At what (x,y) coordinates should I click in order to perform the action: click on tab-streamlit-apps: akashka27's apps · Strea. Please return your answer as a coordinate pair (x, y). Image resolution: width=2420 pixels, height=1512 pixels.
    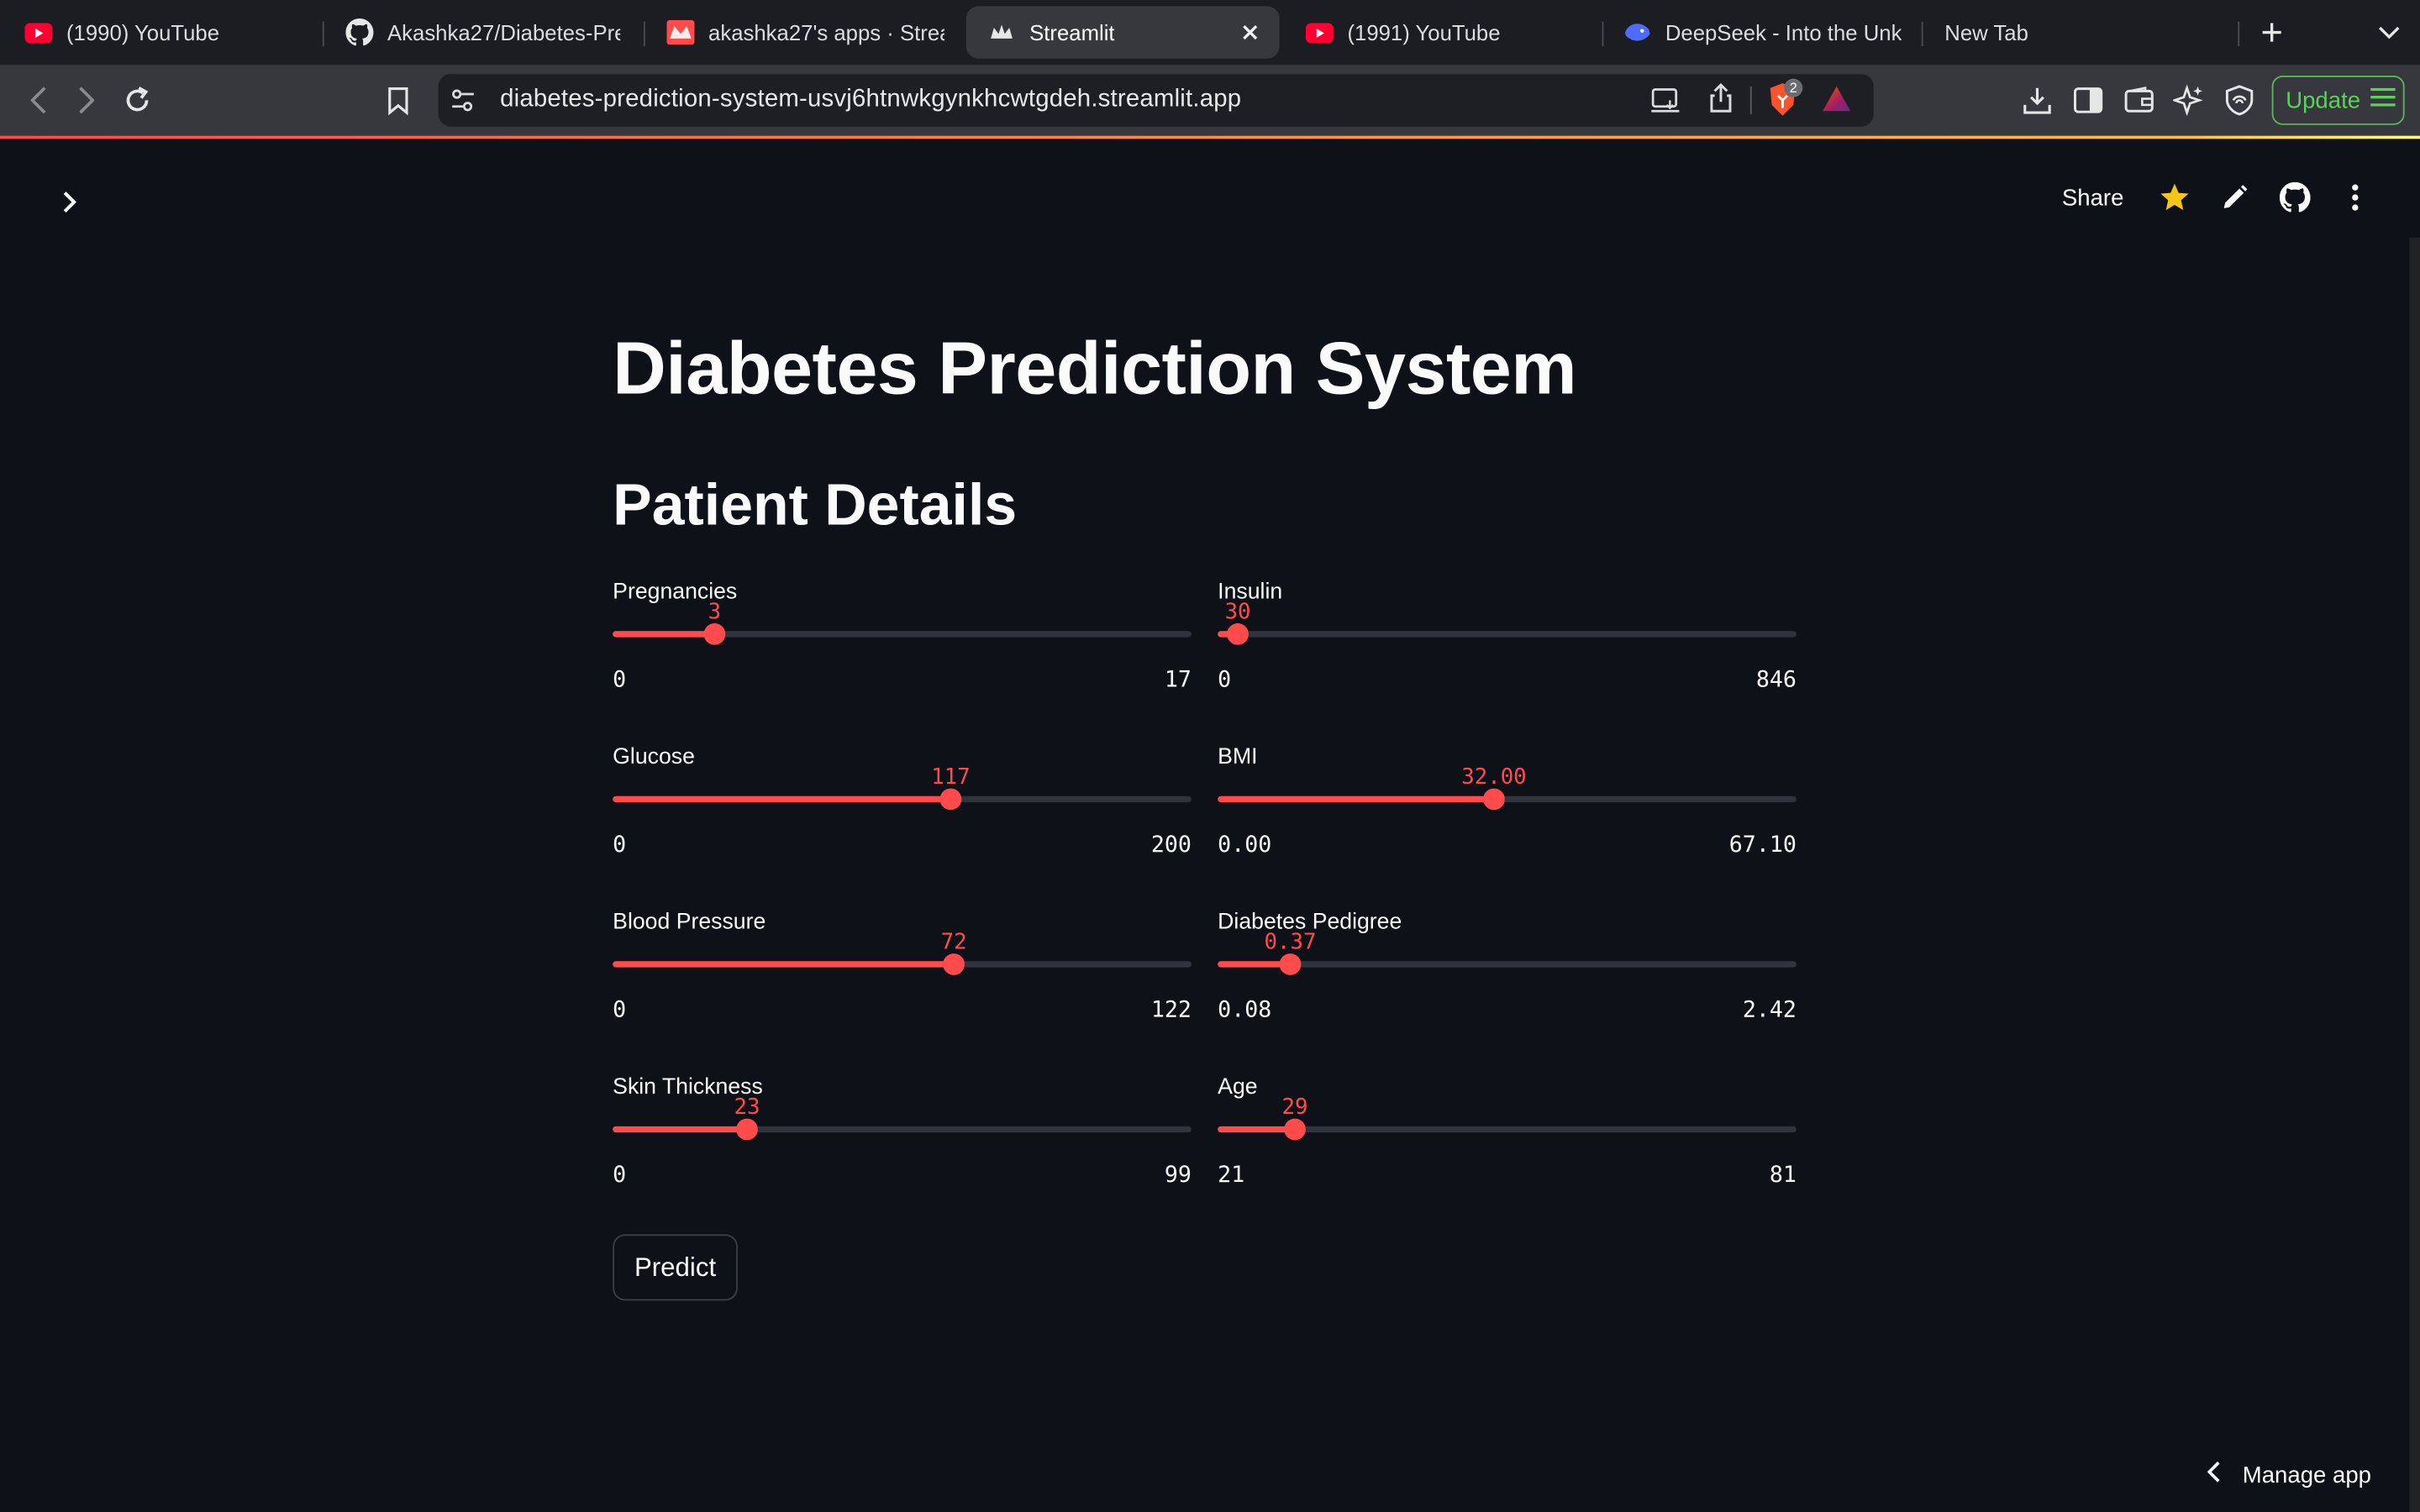
    Looking at the image, I should click on (805, 32).